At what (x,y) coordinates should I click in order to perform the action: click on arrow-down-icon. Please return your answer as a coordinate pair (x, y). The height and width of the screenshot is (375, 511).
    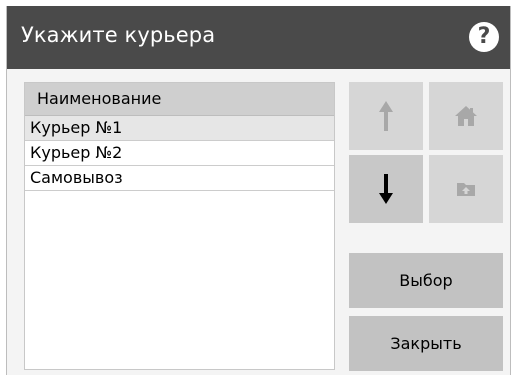
    Looking at the image, I should click on (386, 189).